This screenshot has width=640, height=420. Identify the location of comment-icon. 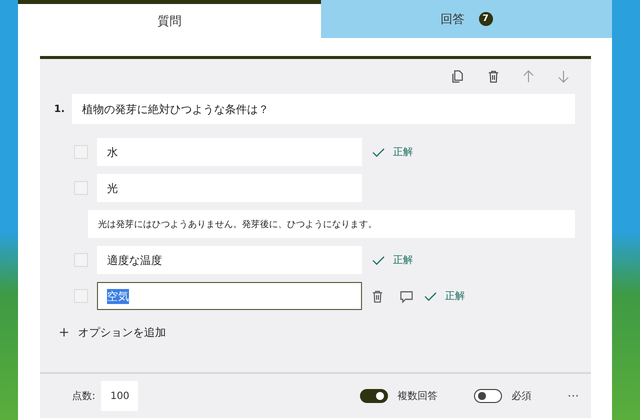
(406, 296).